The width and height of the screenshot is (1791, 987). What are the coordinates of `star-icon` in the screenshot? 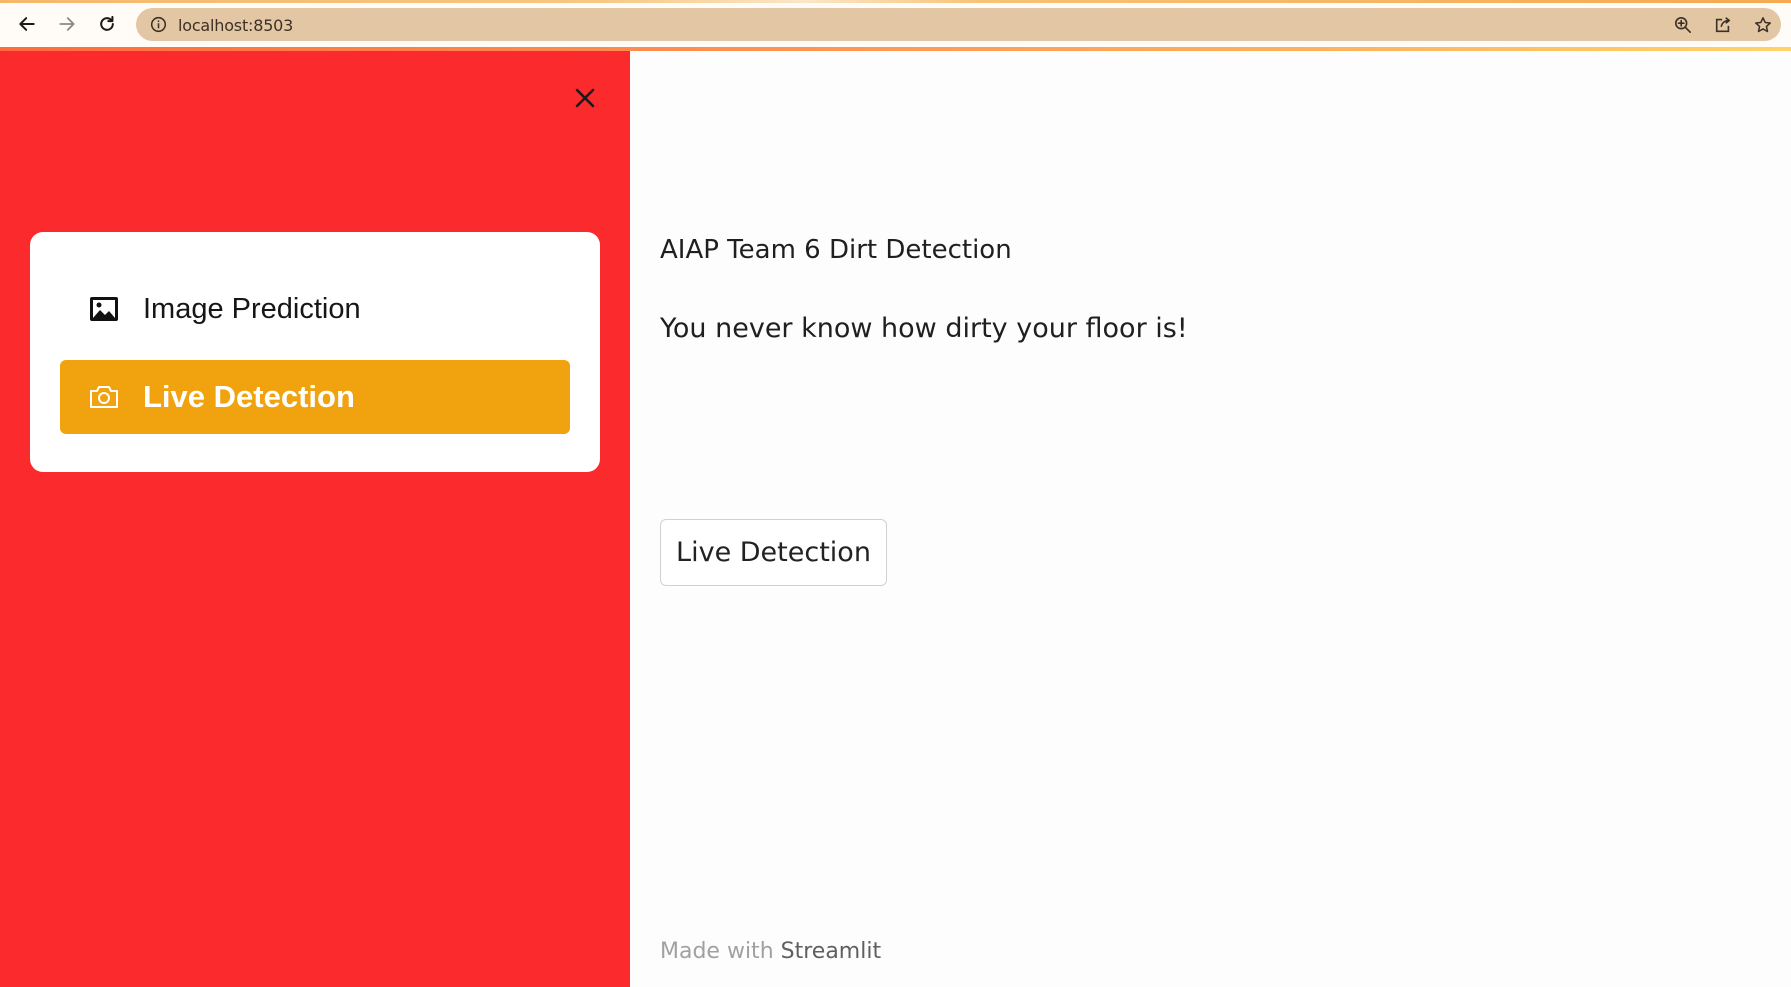 It's located at (1763, 25).